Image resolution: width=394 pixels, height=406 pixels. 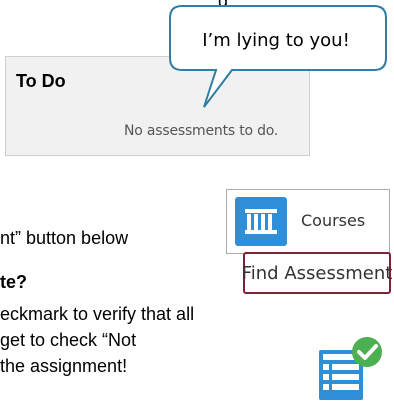 What do you see at coordinates (317, 273) in the screenshot?
I see `find-assessment-button: Find Assessment` at bounding box center [317, 273].